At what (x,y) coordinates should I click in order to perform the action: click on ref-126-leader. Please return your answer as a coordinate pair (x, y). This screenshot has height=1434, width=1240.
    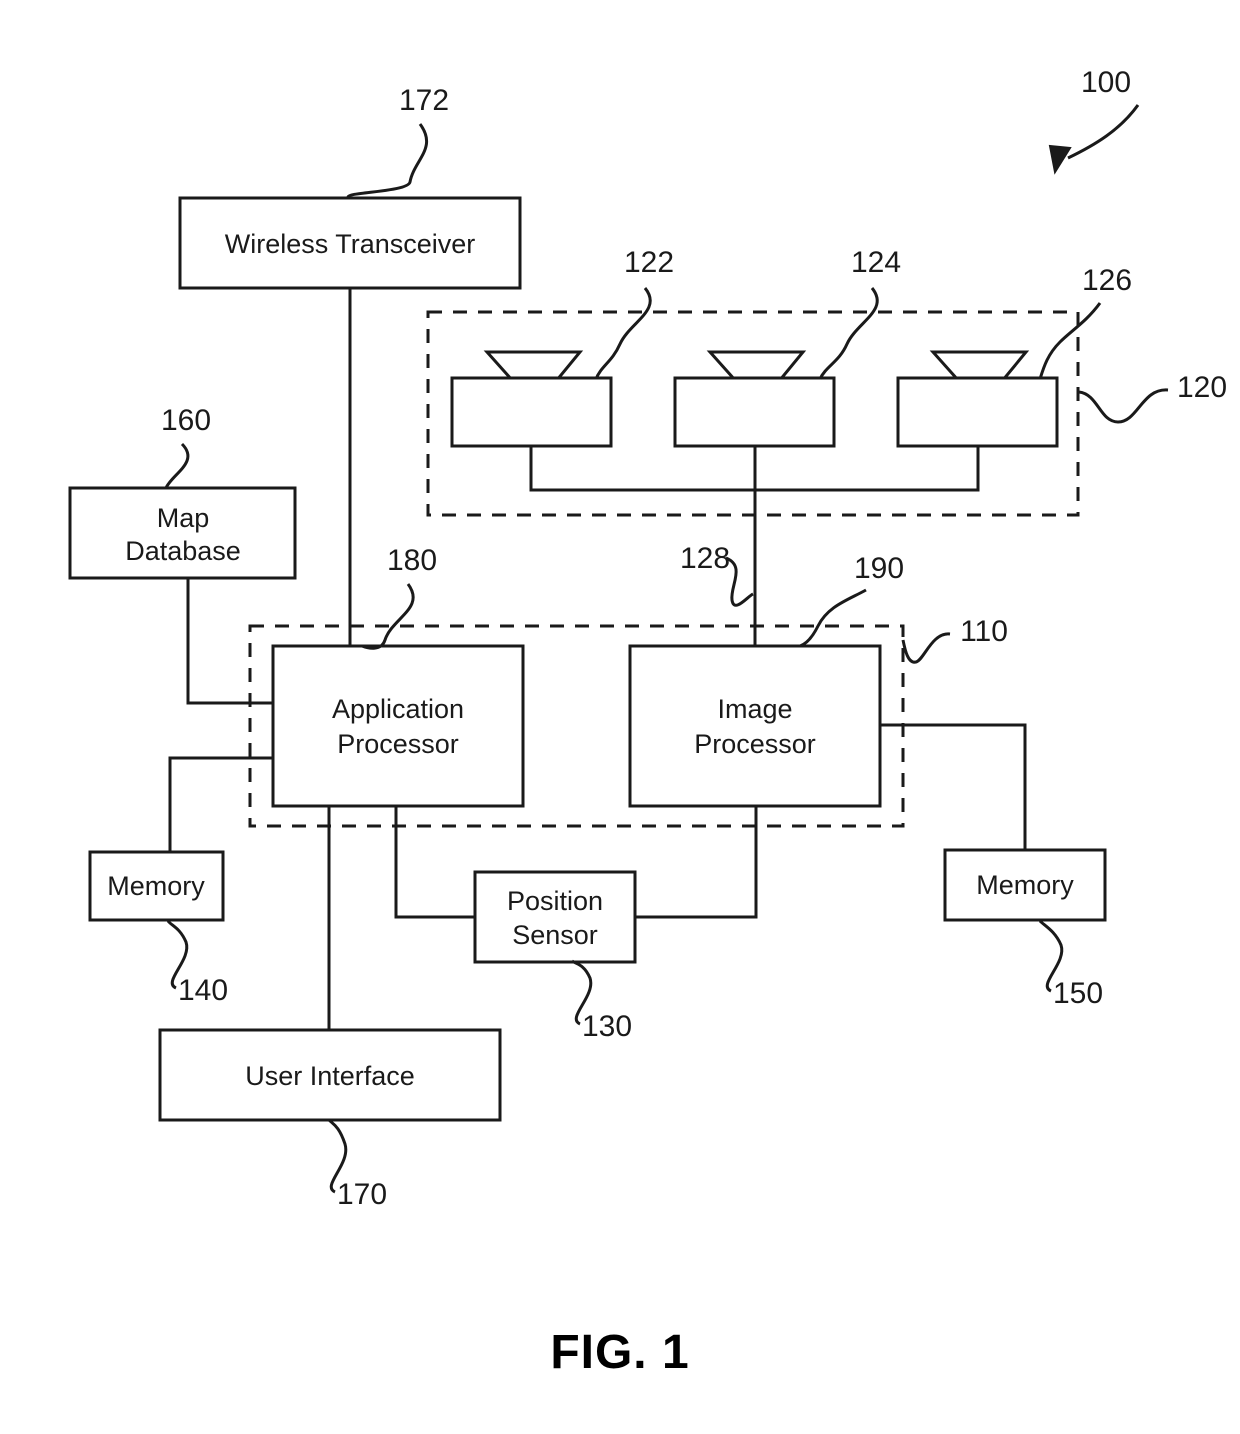
    Looking at the image, I should click on (1070, 341).